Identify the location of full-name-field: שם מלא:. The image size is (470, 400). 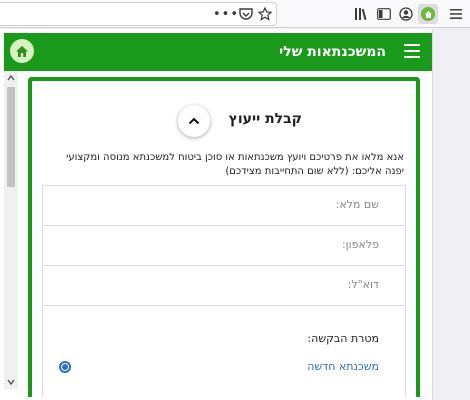
(224, 206).